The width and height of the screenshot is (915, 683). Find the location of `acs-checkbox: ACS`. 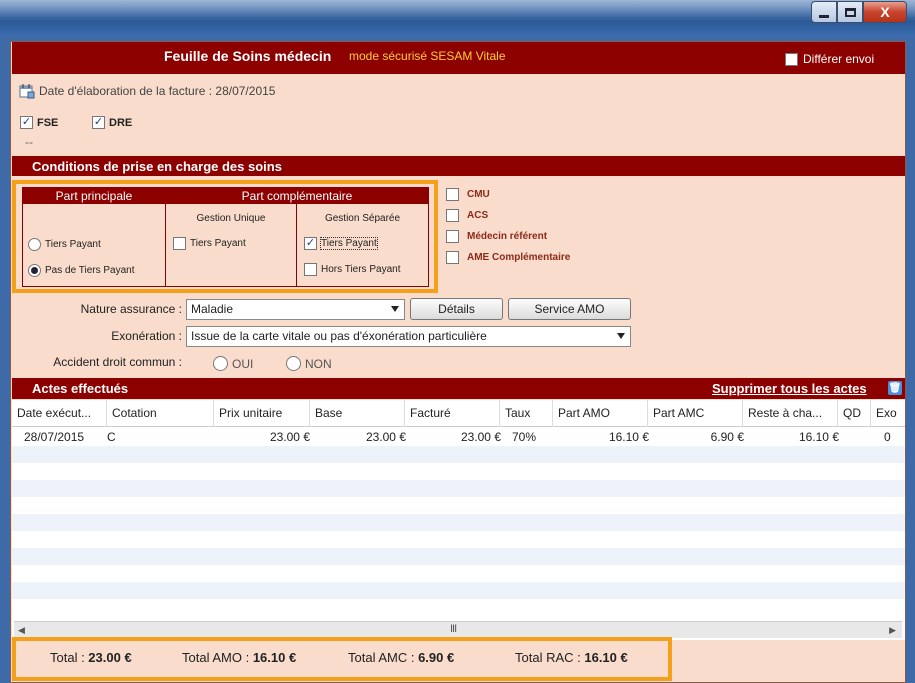

acs-checkbox: ACS is located at coordinates (467, 215).